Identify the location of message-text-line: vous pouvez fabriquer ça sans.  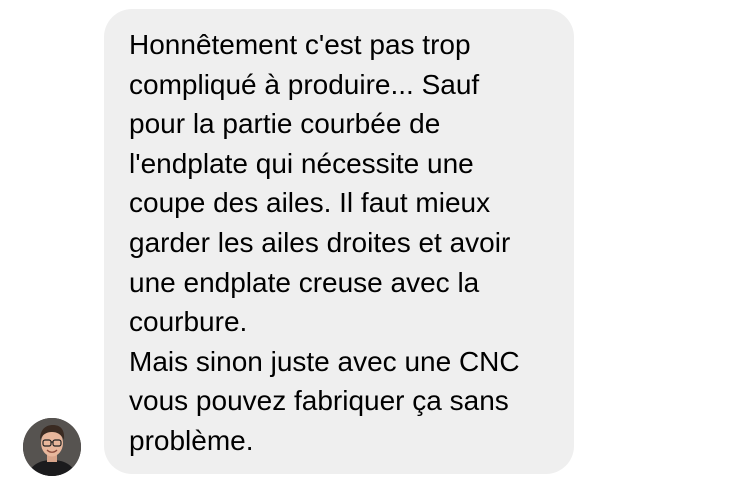
(319, 401).